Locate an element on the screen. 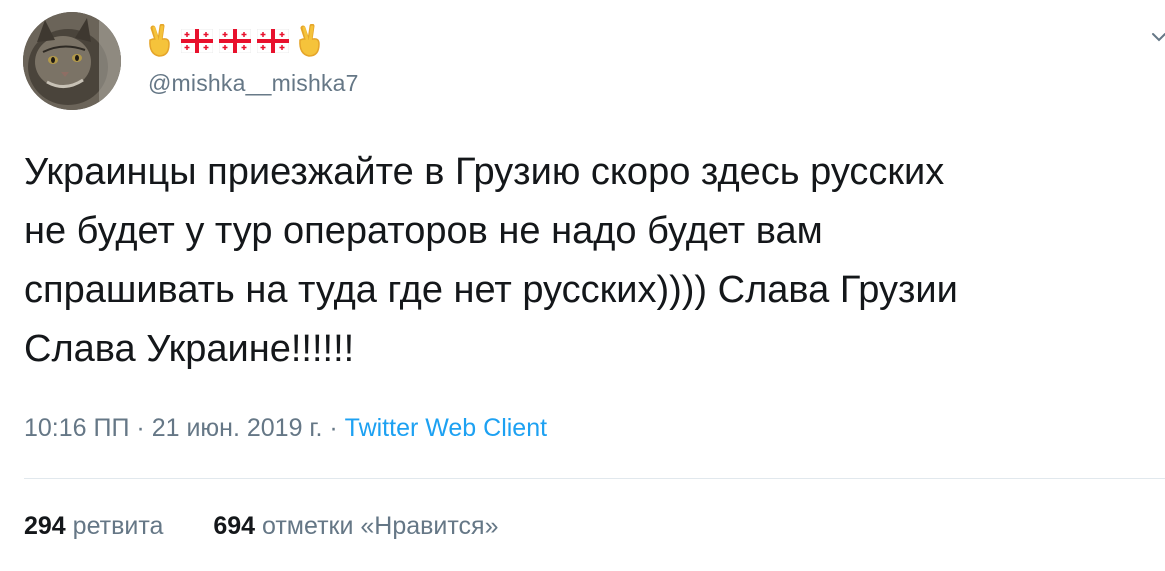  cat-photo is located at coordinates (72, 61).